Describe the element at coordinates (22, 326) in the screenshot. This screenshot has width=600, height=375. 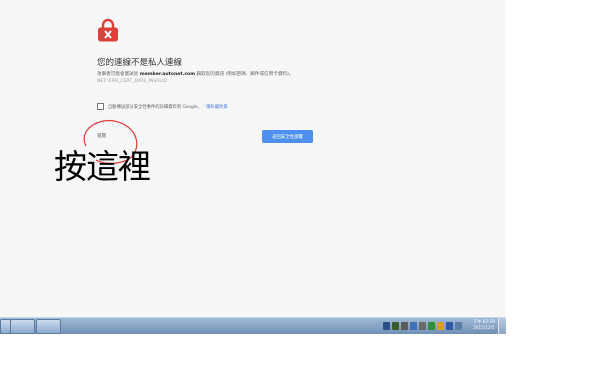
I see `explorer-icon` at that location.